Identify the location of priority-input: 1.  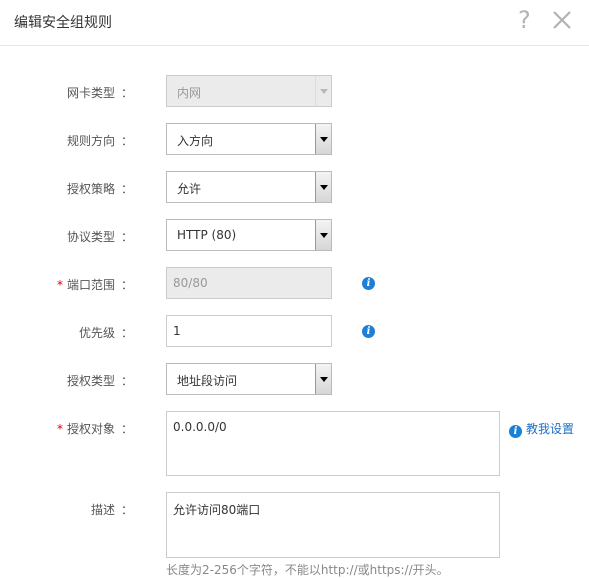
(249, 331).